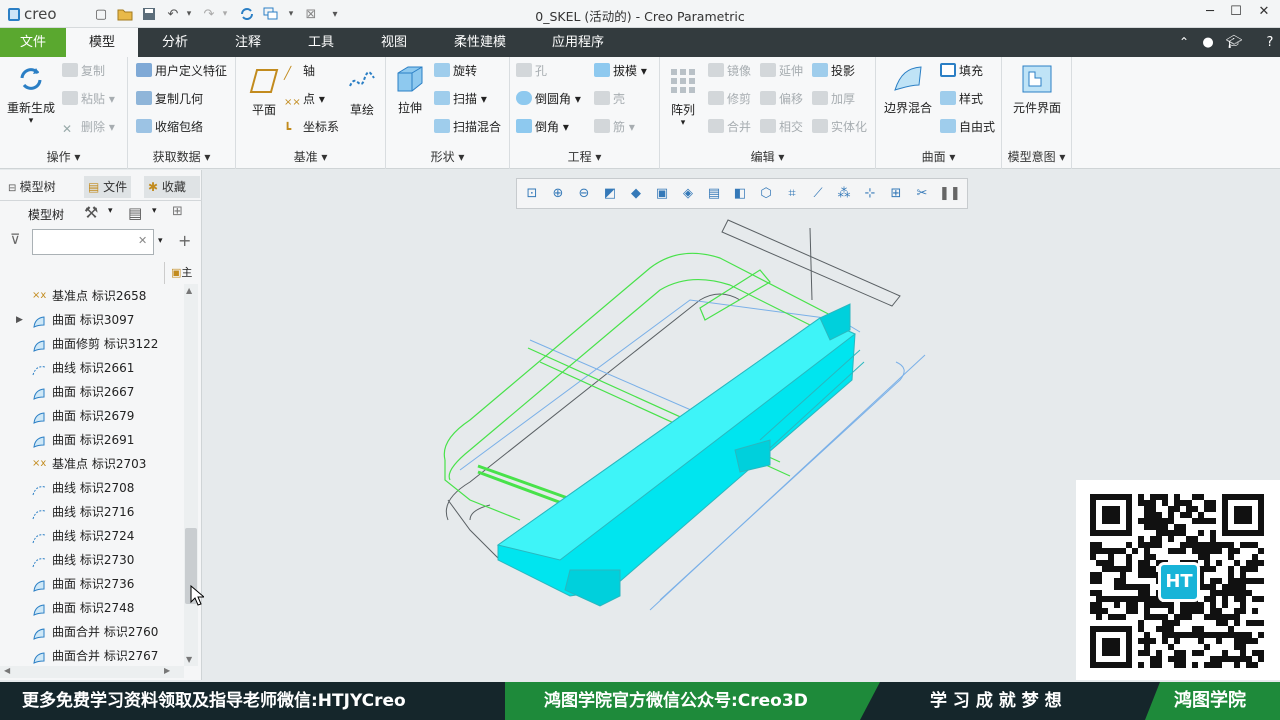 This screenshot has width=1280, height=720. I want to click on project-button: 投影, so click(833, 71).